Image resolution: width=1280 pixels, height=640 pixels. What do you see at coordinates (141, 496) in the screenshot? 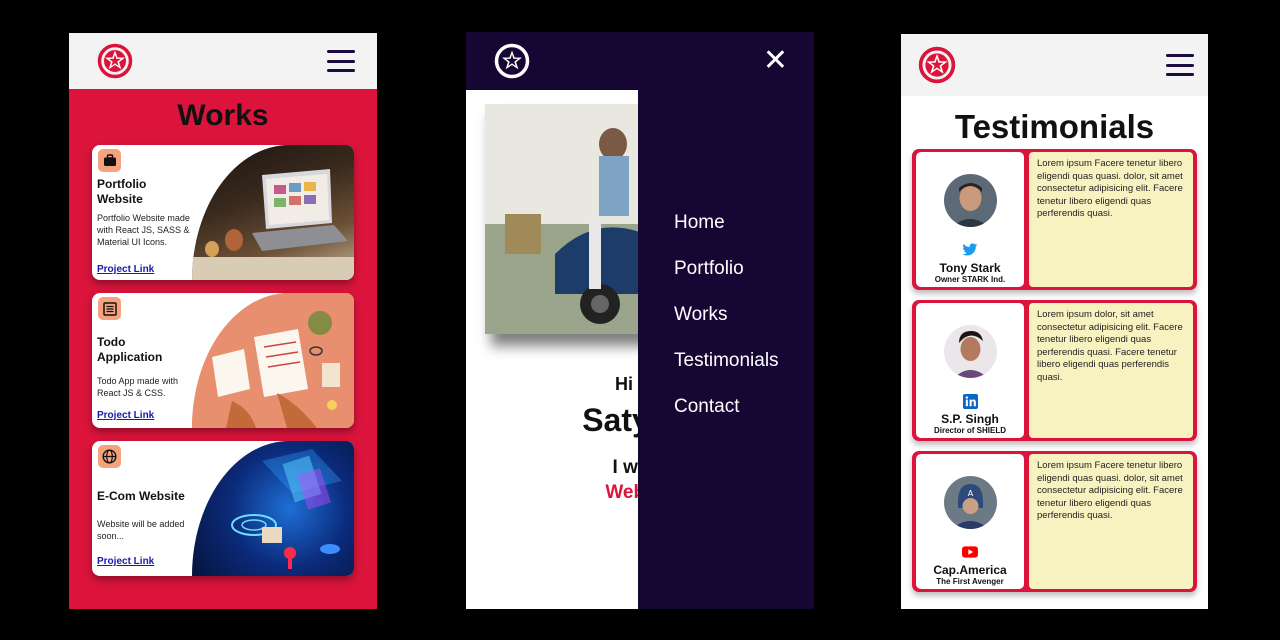
I see `work-title: E-Com Website` at bounding box center [141, 496].